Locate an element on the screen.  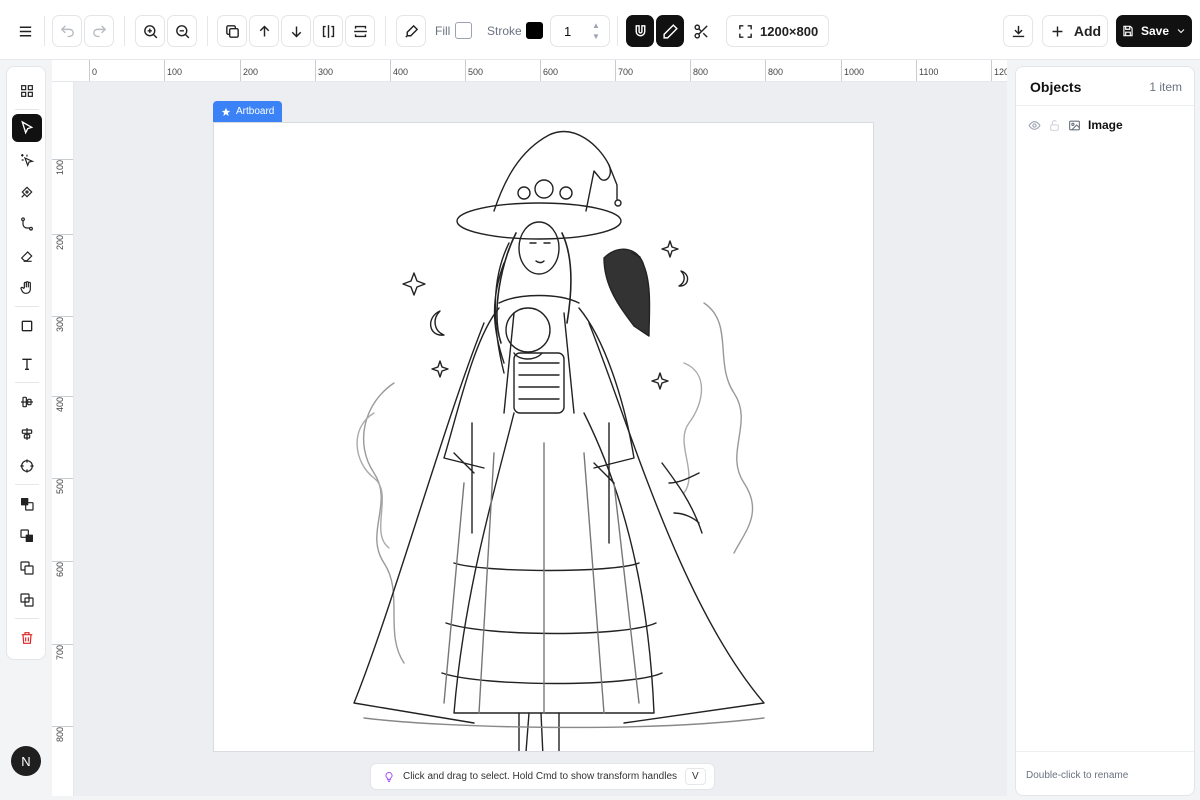
ruler-tick-label: 500 is located at coordinates (476, 72).